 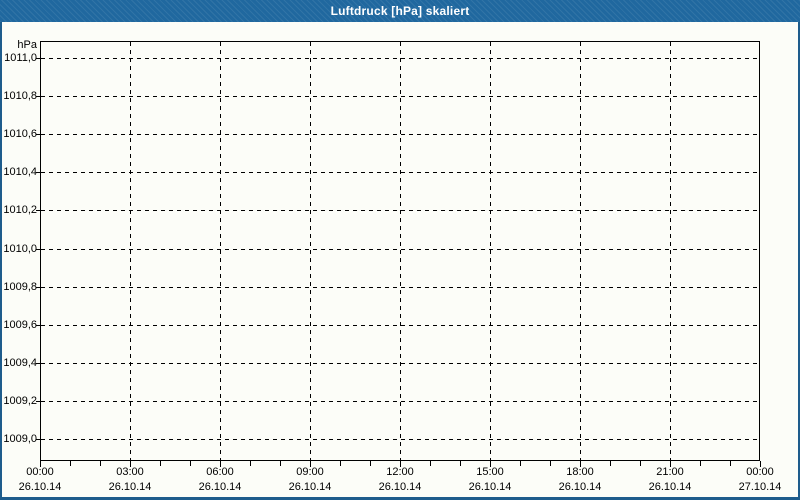 What do you see at coordinates (580, 472) in the screenshot?
I see `x-tick-time-label: 18:00` at bounding box center [580, 472].